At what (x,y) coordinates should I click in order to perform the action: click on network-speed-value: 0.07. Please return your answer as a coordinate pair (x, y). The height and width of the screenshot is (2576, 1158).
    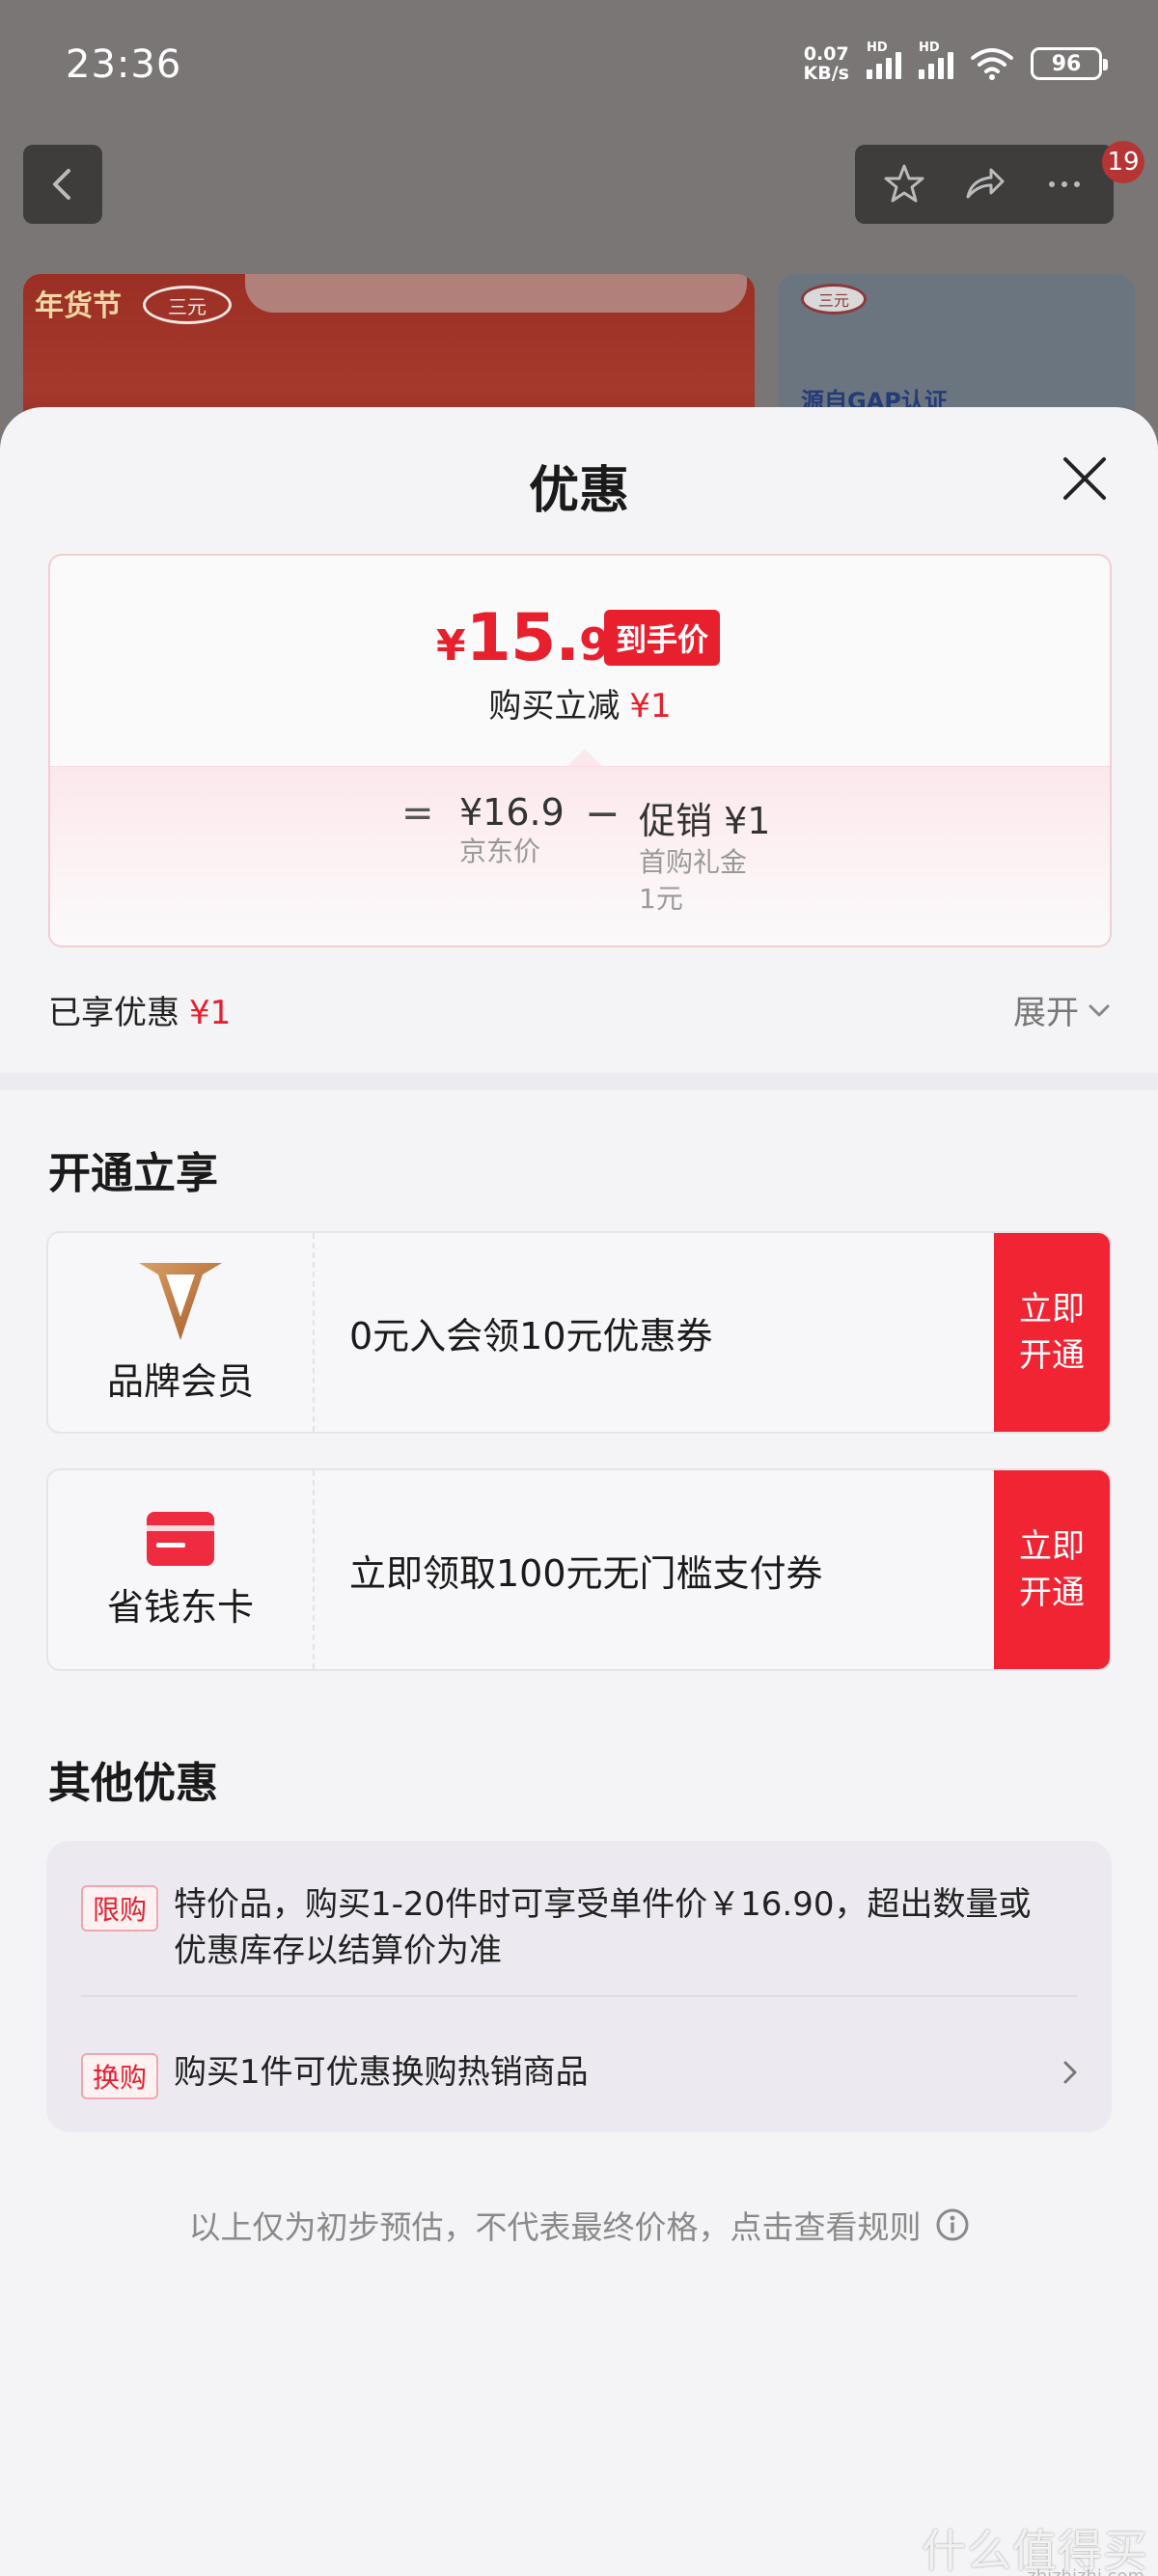
    Looking at the image, I should click on (826, 54).